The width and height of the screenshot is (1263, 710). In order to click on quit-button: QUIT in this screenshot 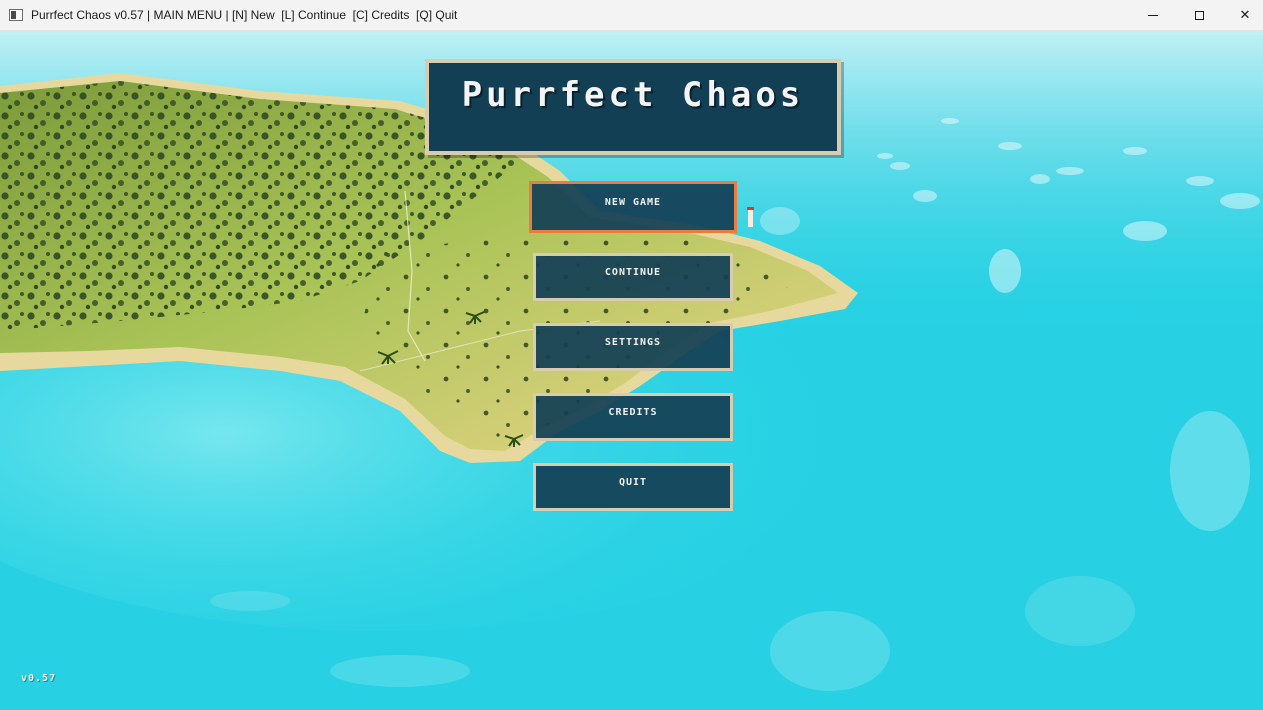, I will do `click(633, 487)`.